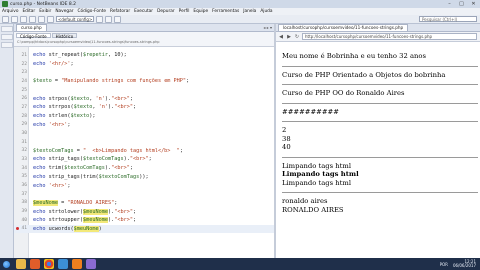  What do you see at coordinates (75, 19) in the screenshot?
I see `config-select: <default config>` at bounding box center [75, 19].